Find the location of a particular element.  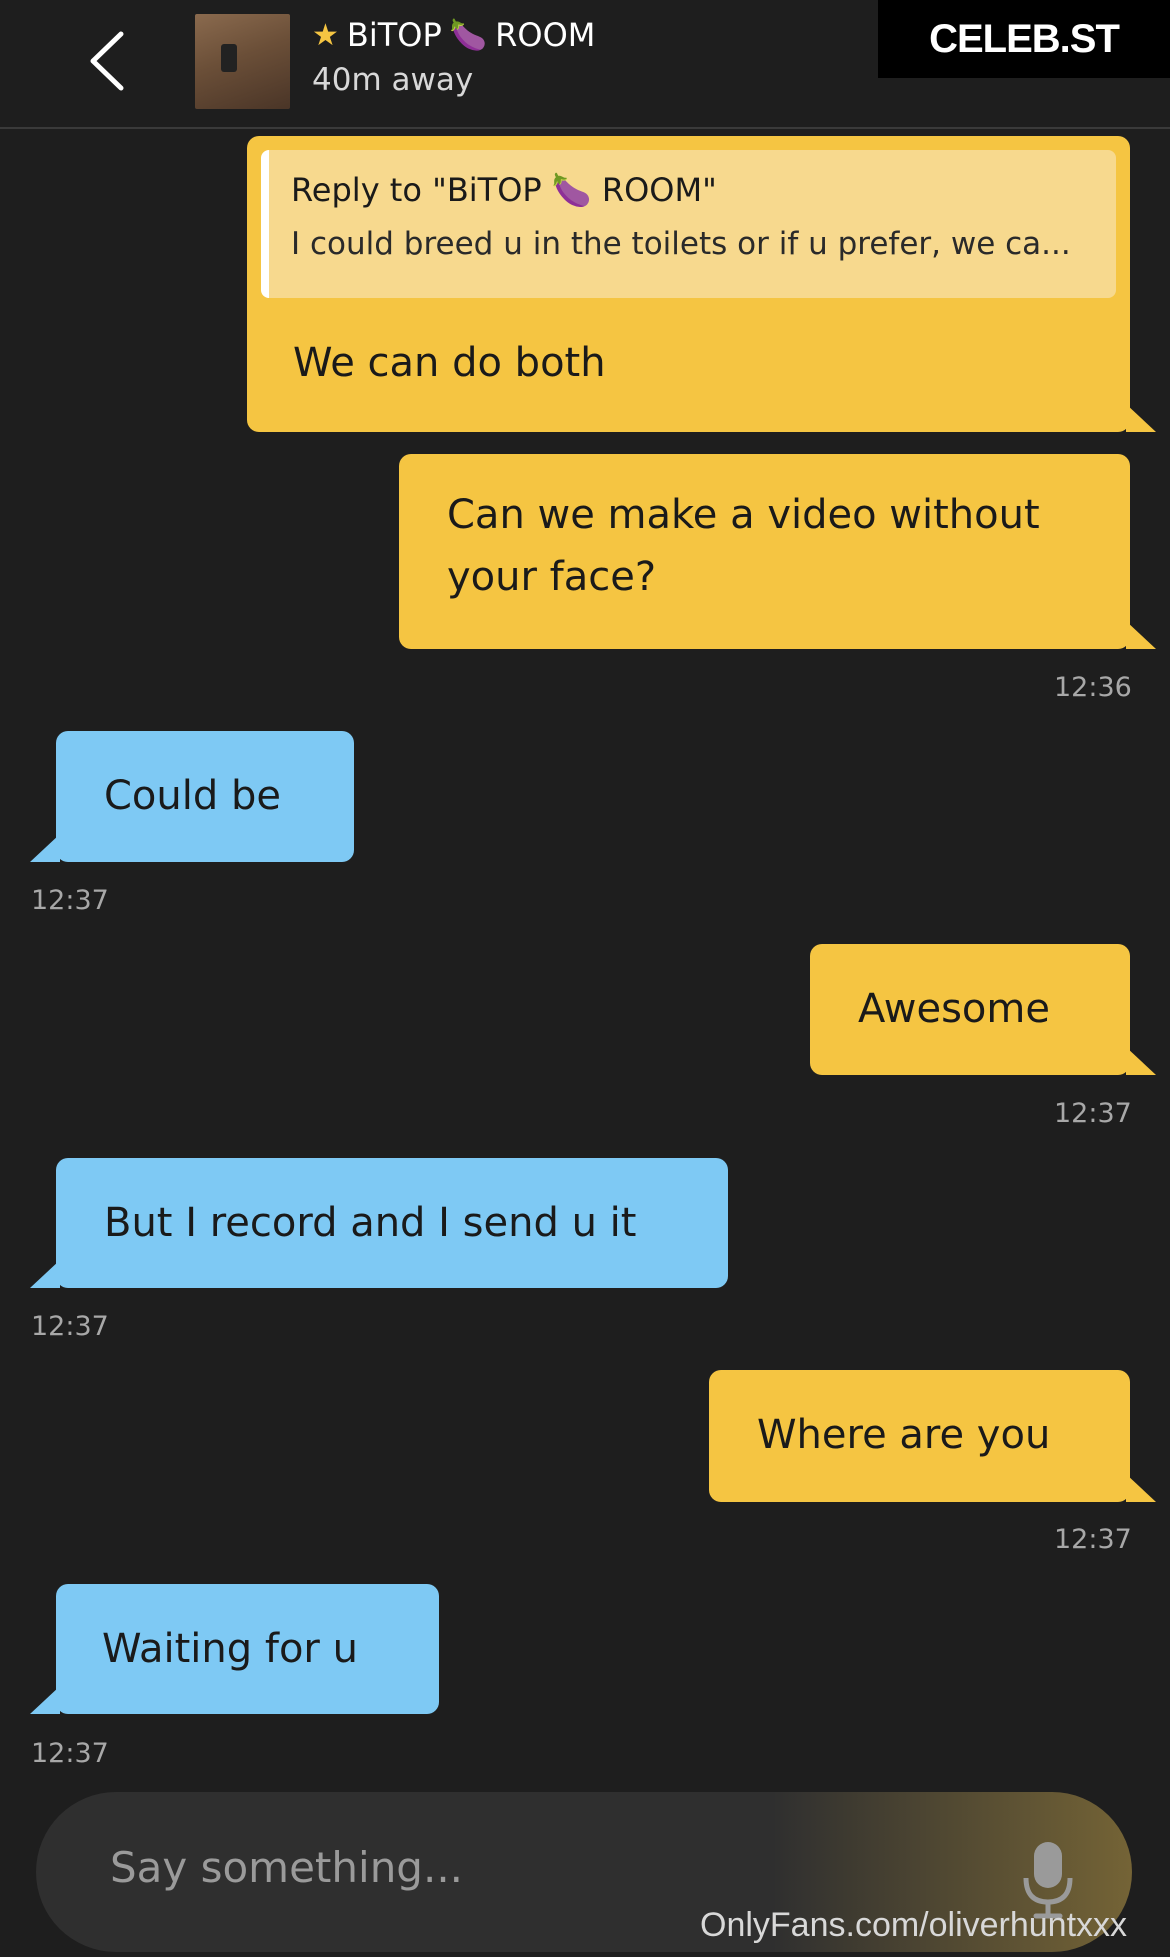

message-text-line: your face? is located at coordinates (552, 577).